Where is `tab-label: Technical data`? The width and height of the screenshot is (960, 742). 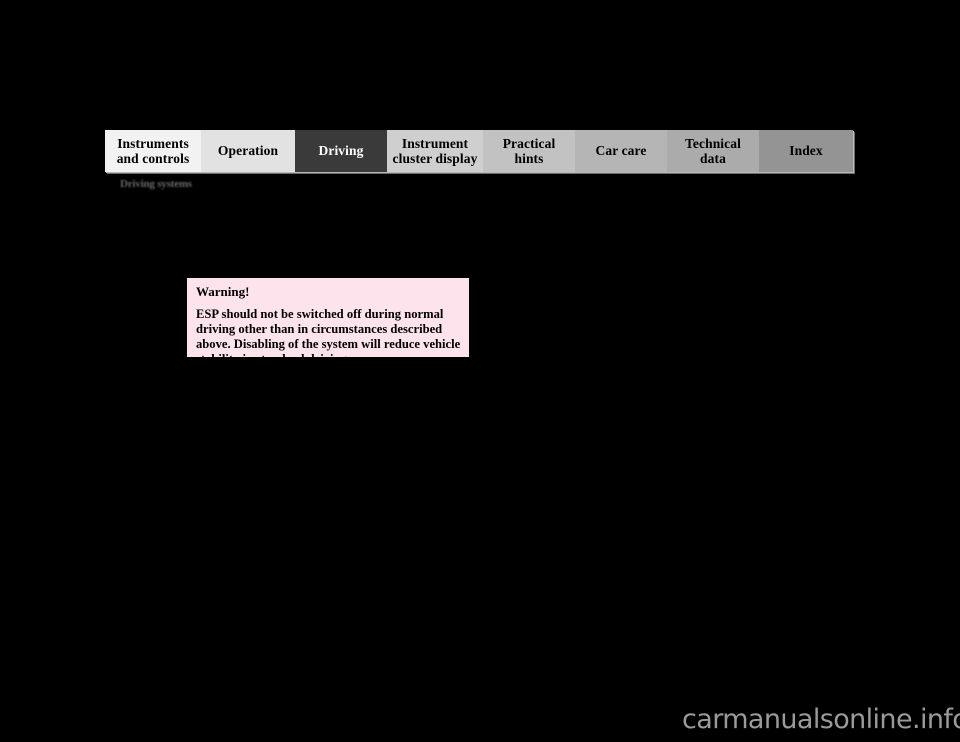 tab-label: Technical data is located at coordinates (713, 150).